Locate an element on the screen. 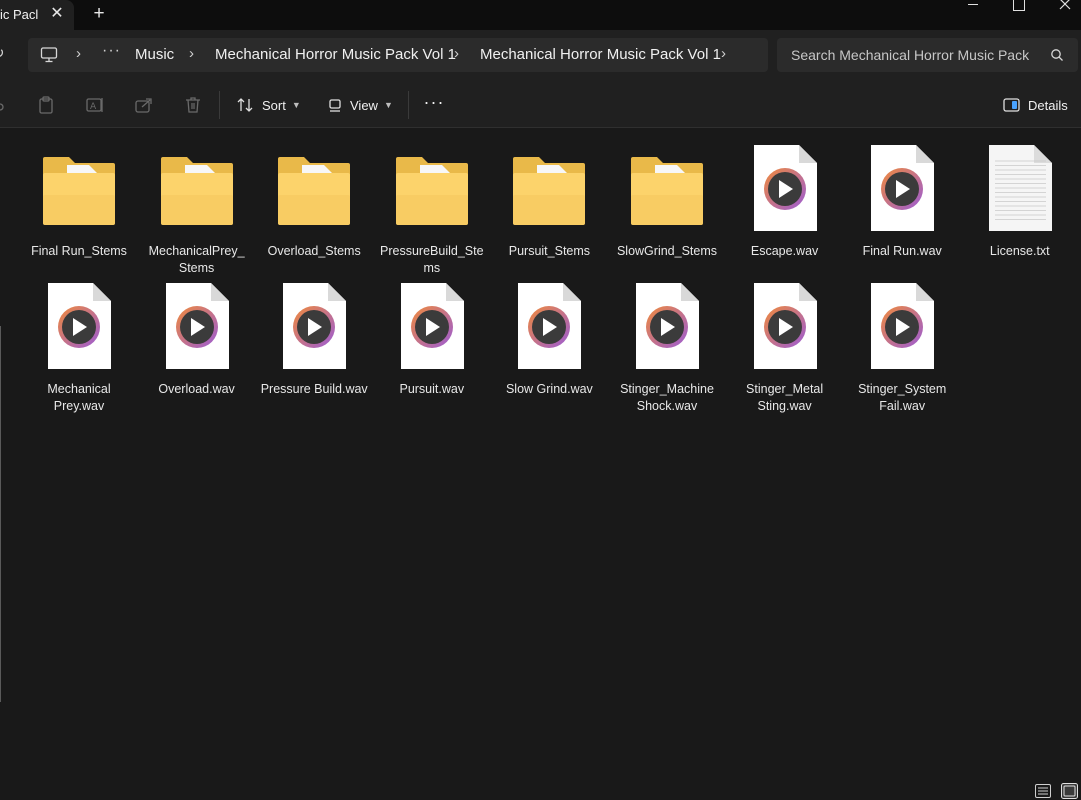 The height and width of the screenshot is (800, 1081). title-bar: ic Pacl ✕ + is located at coordinates (540, 15).